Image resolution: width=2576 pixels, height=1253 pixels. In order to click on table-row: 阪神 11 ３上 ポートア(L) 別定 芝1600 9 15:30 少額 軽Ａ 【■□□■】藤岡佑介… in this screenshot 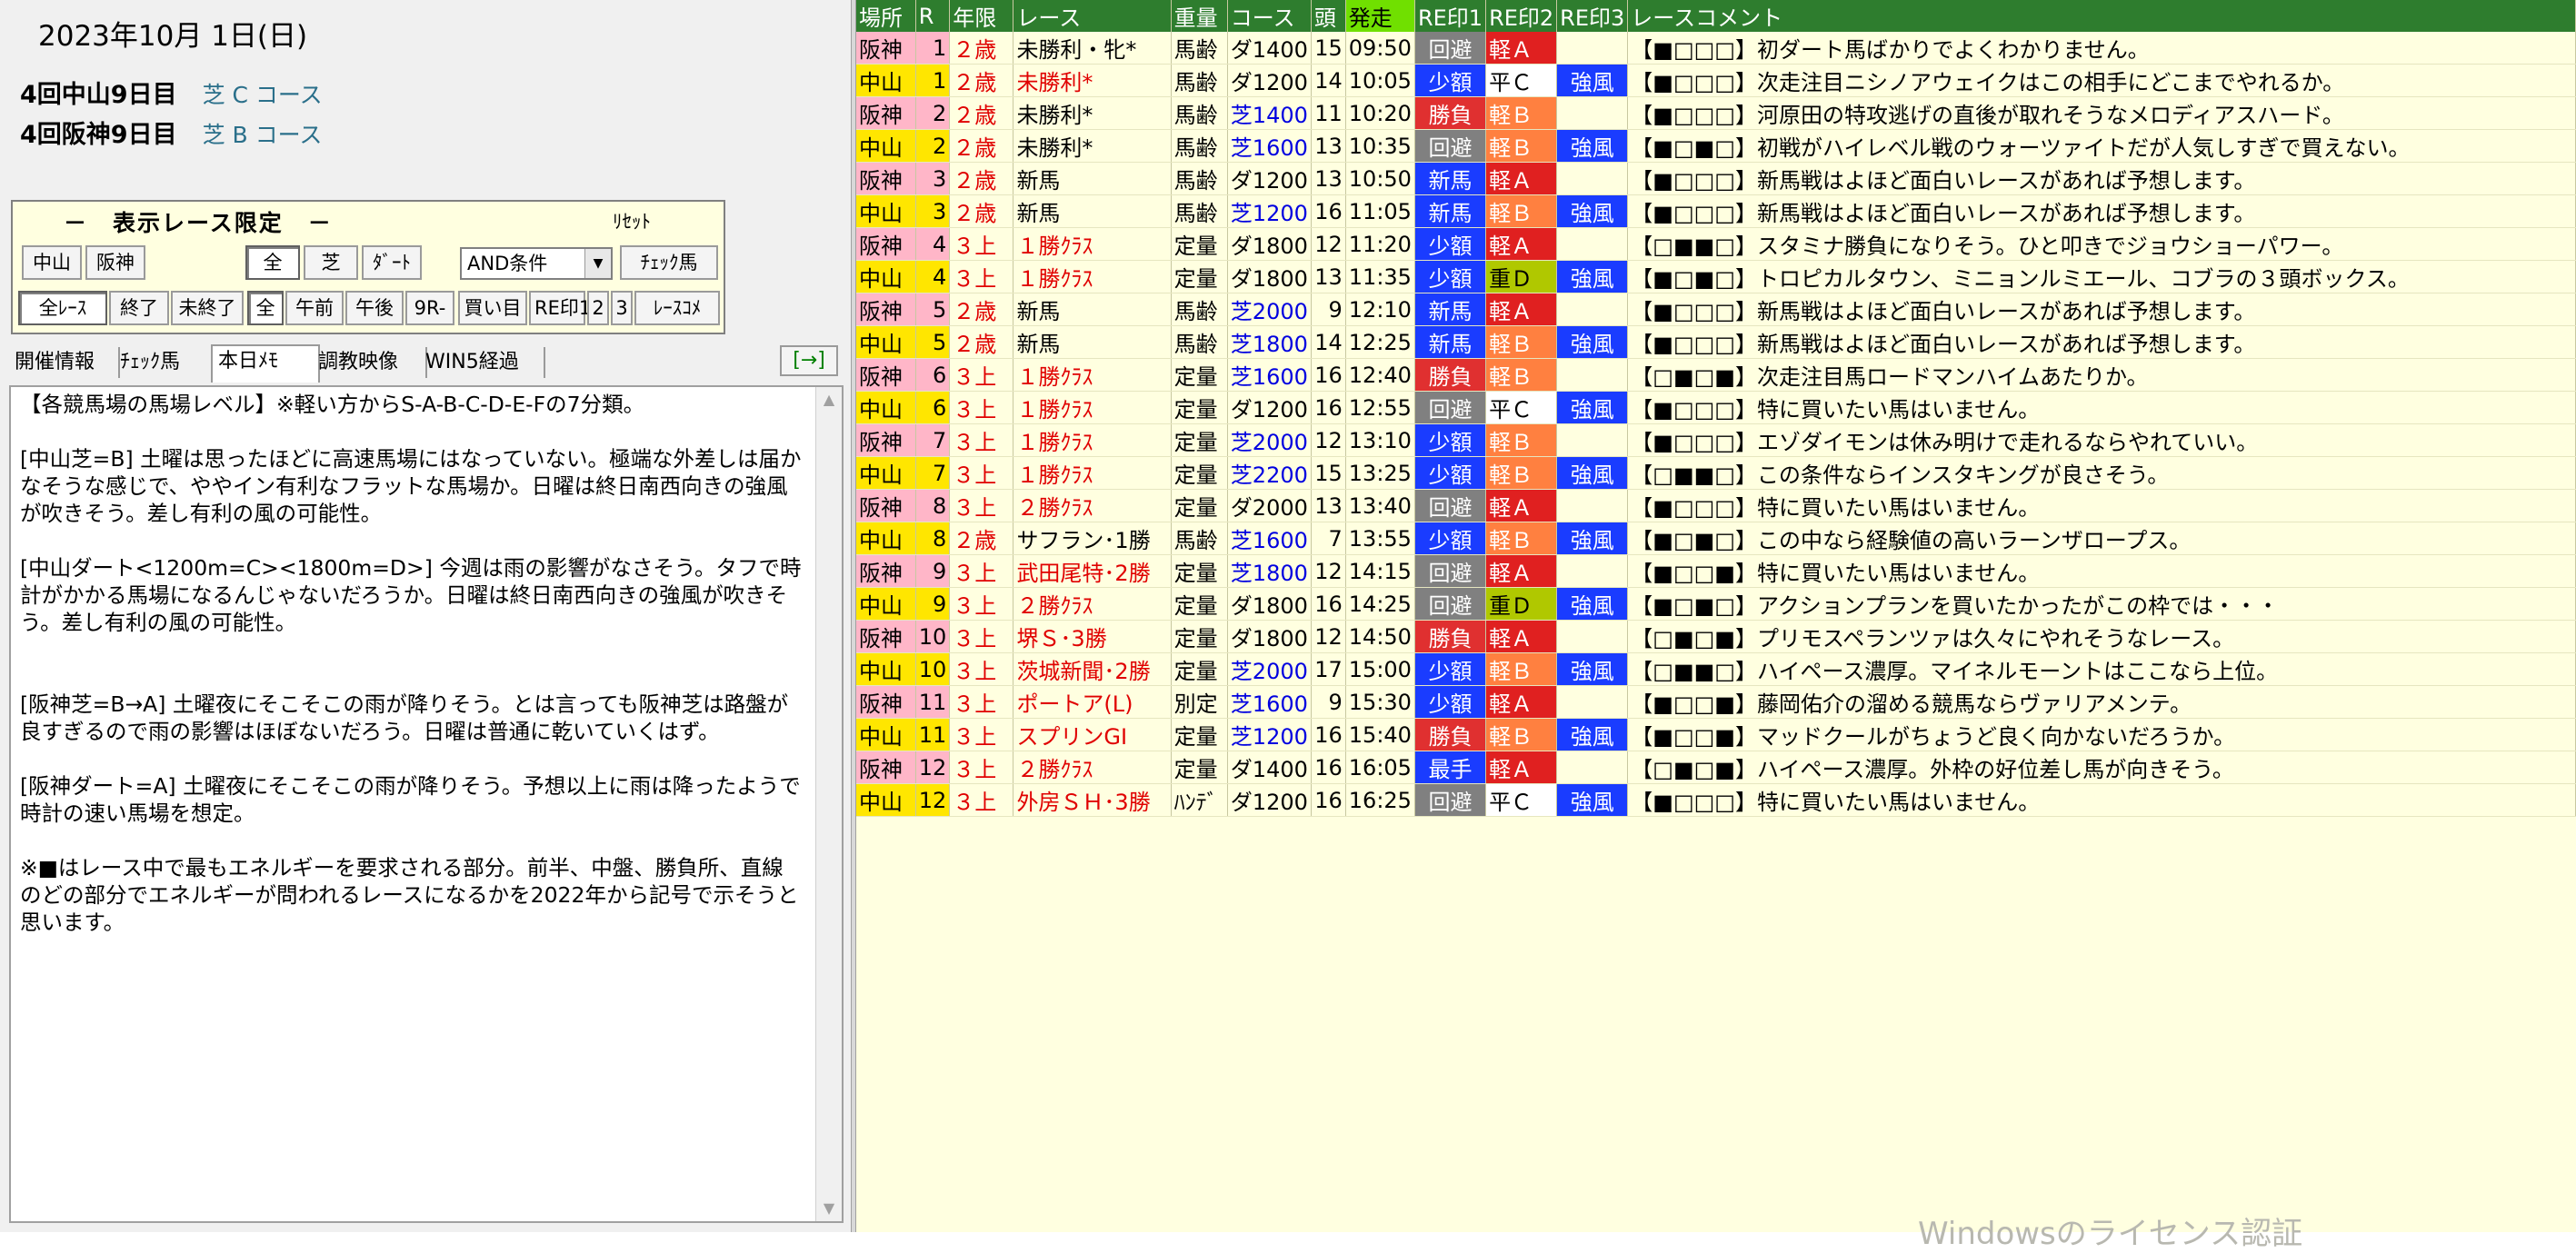, I will do `click(1716, 702)`.